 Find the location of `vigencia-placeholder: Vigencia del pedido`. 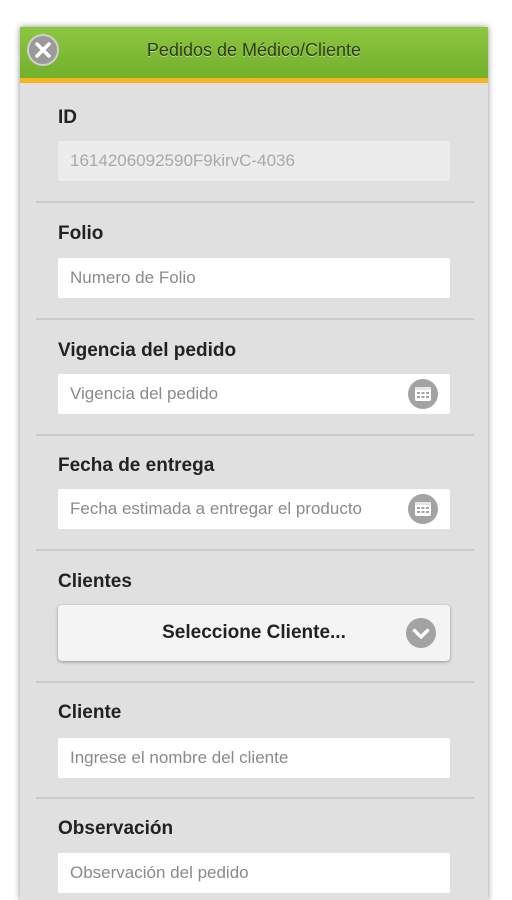

vigencia-placeholder: Vigencia del pedido is located at coordinates (144, 393).